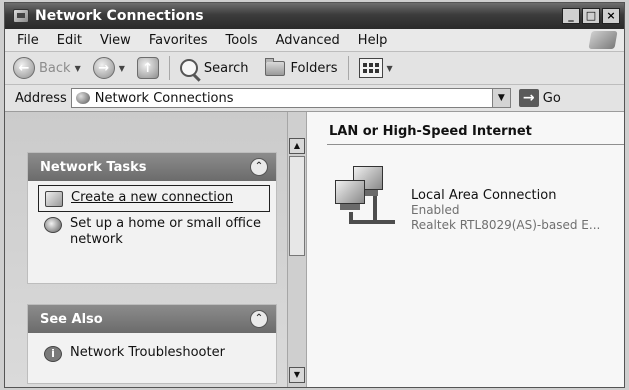 This screenshot has height=390, width=629. I want to click on folders-button: Folders, so click(301, 68).